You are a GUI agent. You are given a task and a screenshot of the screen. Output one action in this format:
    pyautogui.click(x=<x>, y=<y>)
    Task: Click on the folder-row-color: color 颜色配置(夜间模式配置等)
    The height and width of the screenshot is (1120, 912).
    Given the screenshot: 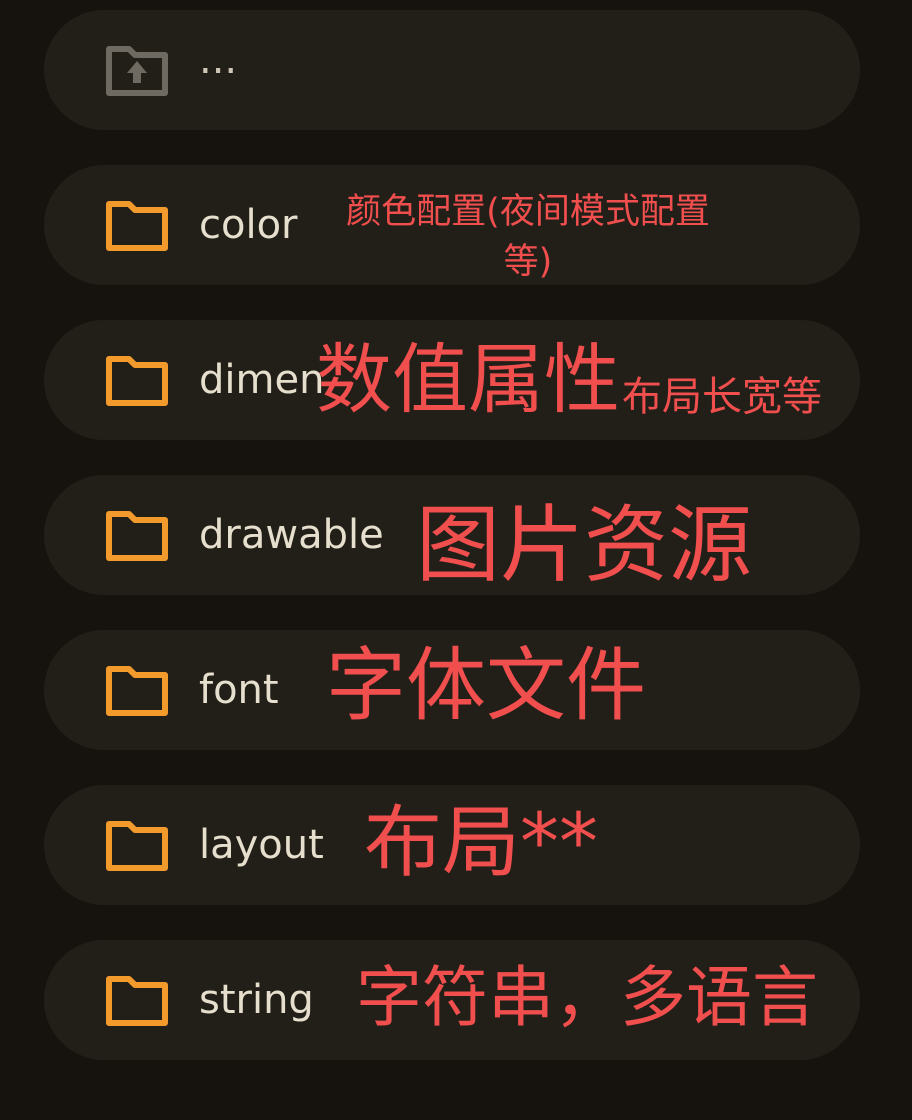 What is the action you would take?
    pyautogui.click(x=452, y=225)
    